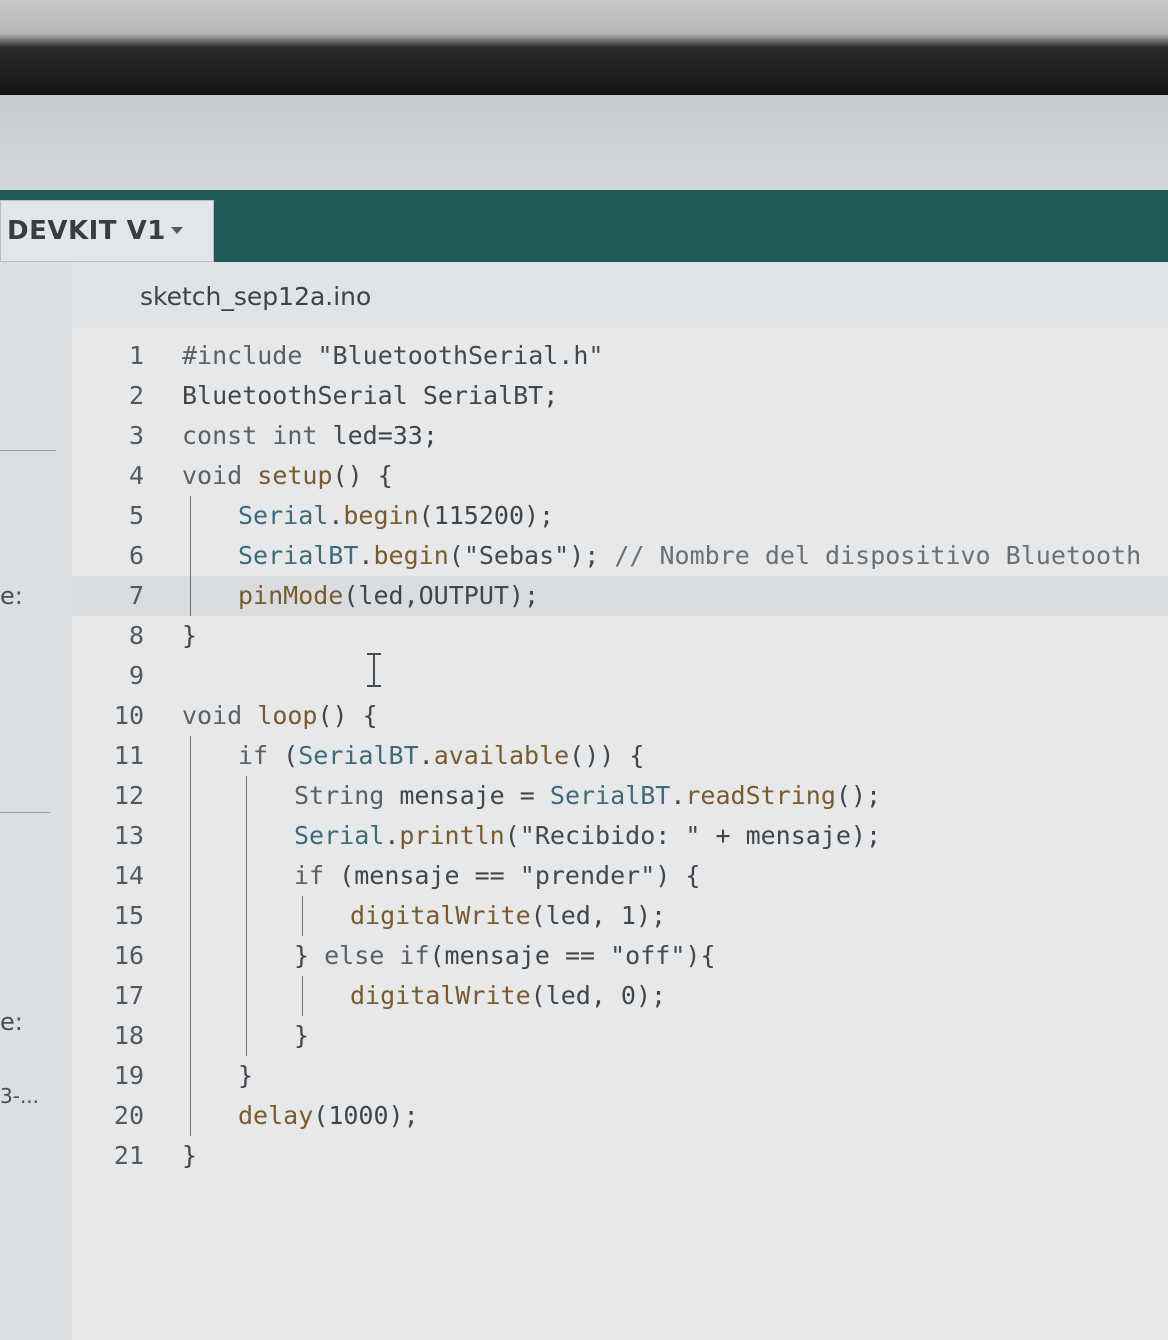 The width and height of the screenshot is (1168, 1340). I want to click on code-line: 4 void setup() {, so click(620, 476).